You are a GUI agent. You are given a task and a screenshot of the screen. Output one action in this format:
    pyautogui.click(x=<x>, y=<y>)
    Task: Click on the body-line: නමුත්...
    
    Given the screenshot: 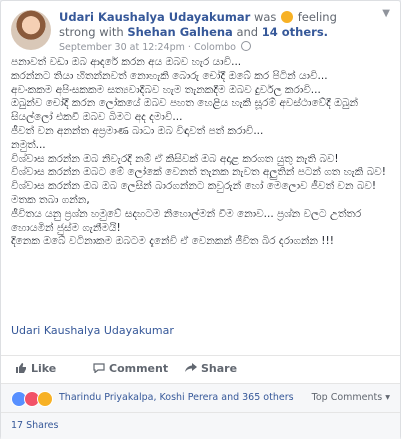 What is the action you would take?
    pyautogui.click(x=28, y=144)
    